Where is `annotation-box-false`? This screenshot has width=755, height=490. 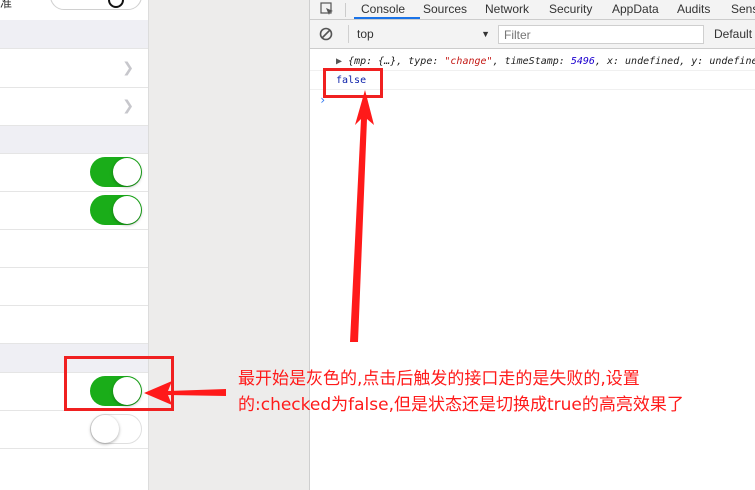 annotation-box-false is located at coordinates (353, 83).